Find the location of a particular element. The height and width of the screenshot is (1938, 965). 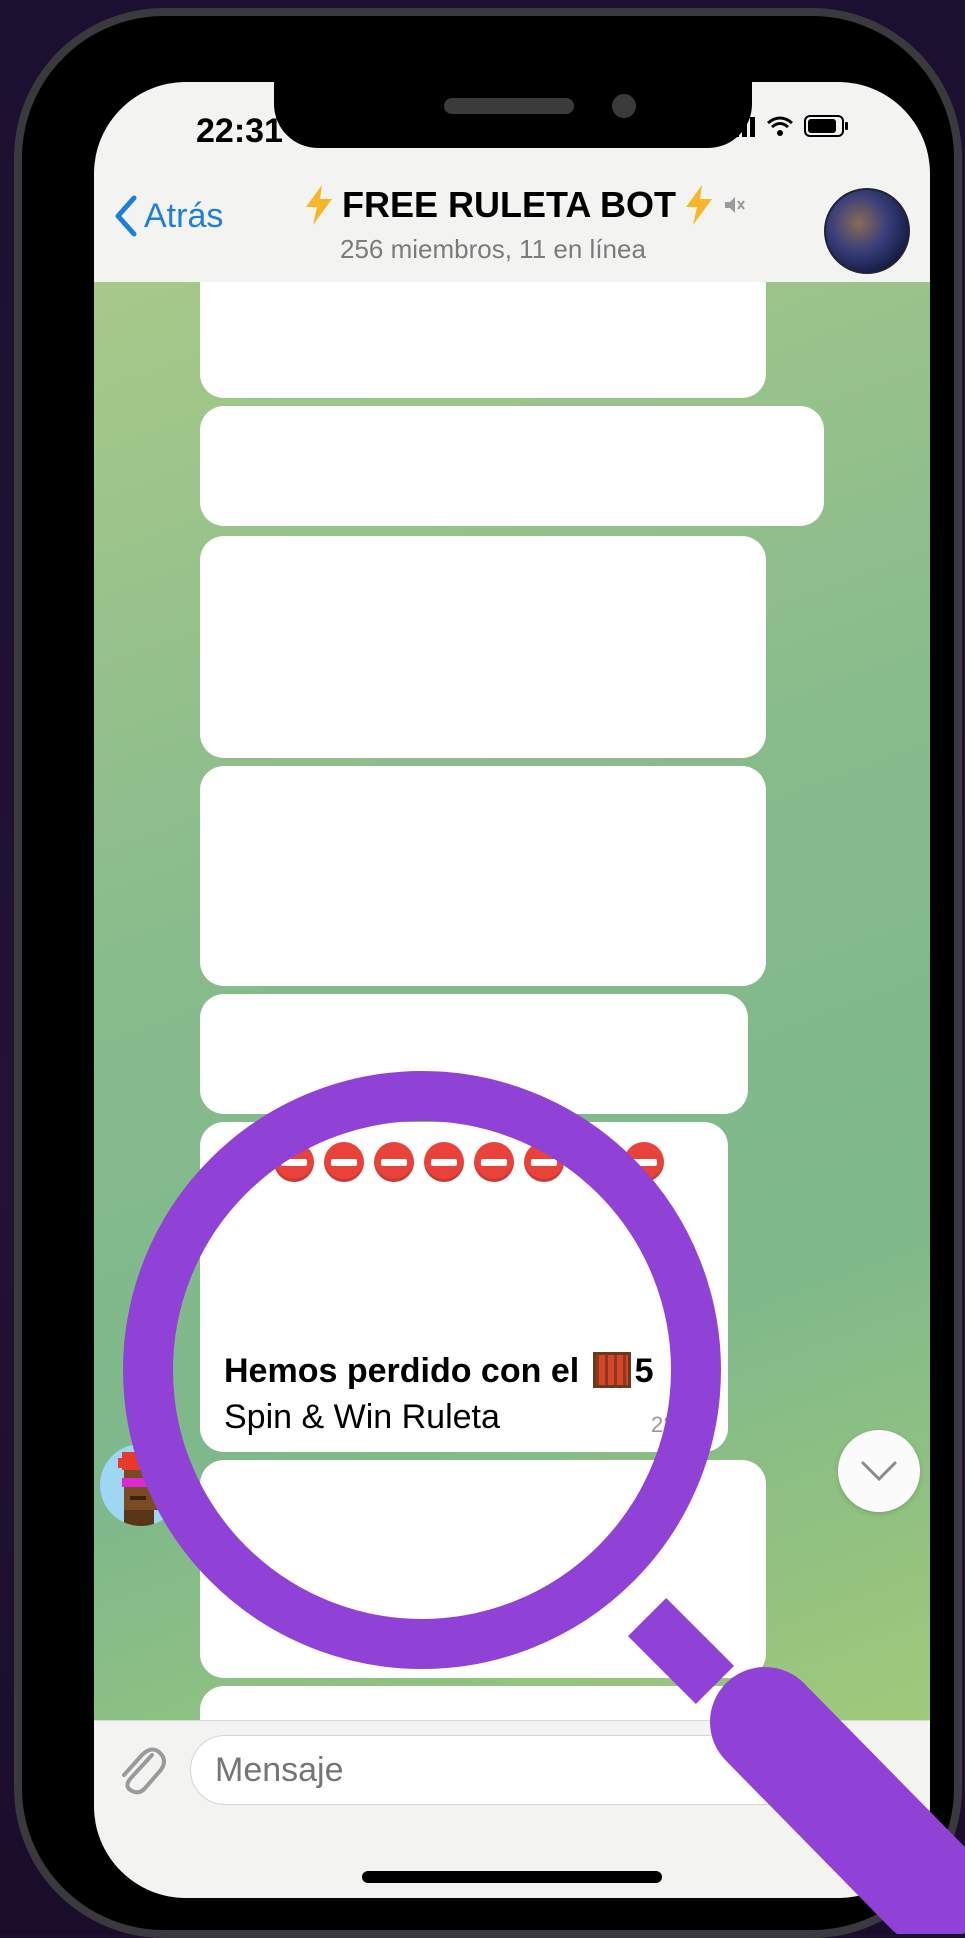

chat-title-row: FREE RULETA BOT is located at coordinates (525, 205).